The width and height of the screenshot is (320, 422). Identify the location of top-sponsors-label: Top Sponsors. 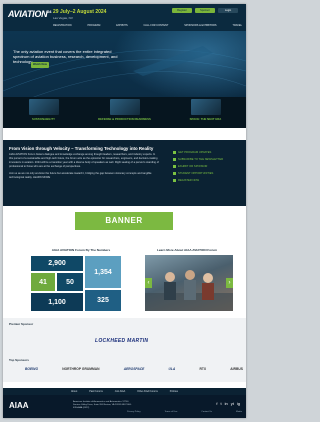
(19, 360).